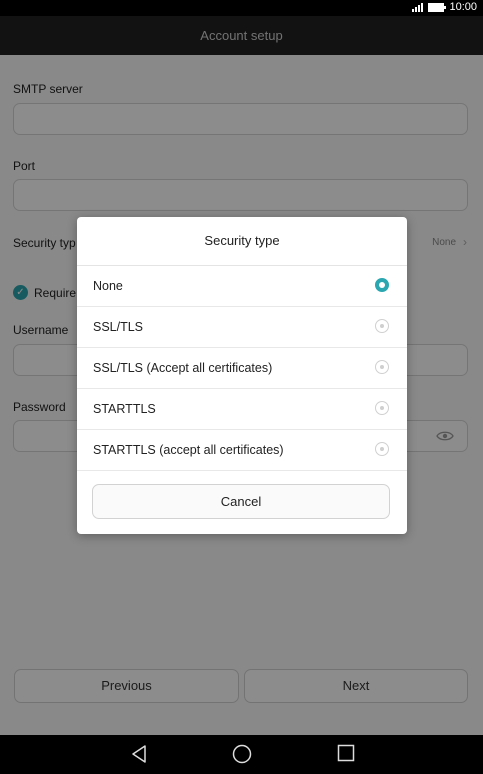 This screenshot has height=774, width=483. Describe the element at coordinates (241, 8) in the screenshot. I see `status-bar: 10:00` at that location.